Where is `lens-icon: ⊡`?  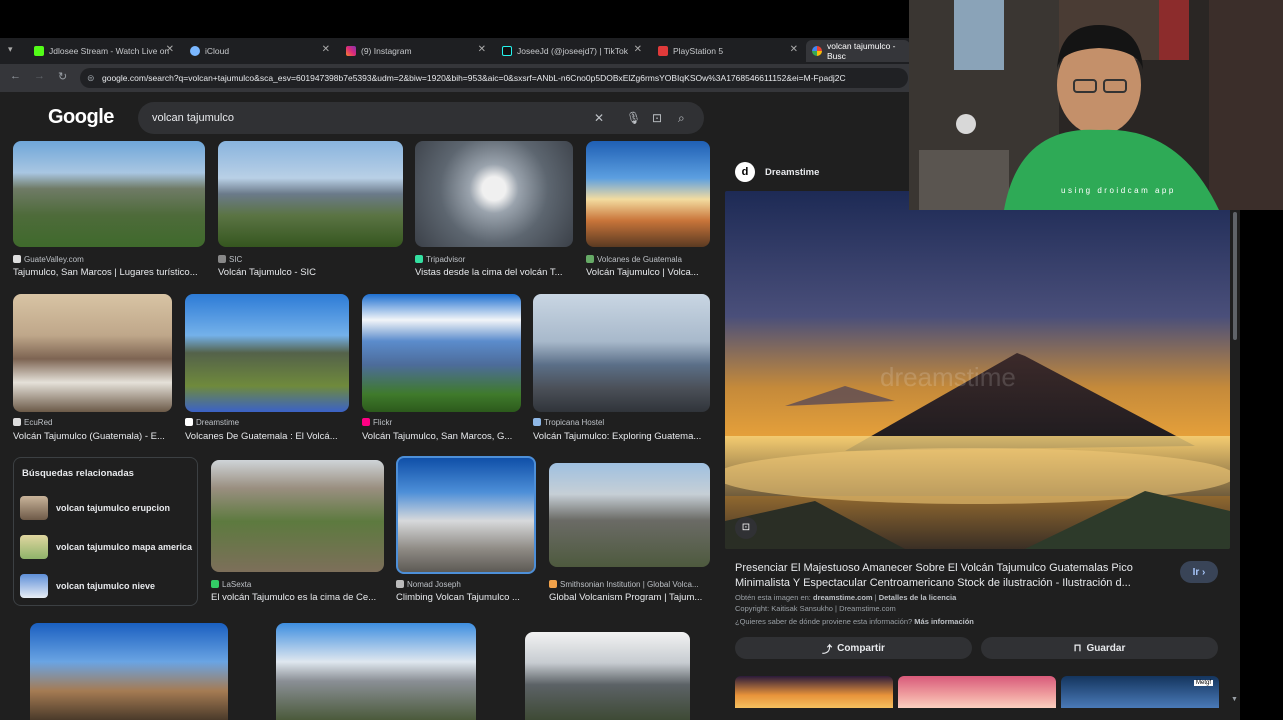 lens-icon: ⊡ is located at coordinates (657, 118).